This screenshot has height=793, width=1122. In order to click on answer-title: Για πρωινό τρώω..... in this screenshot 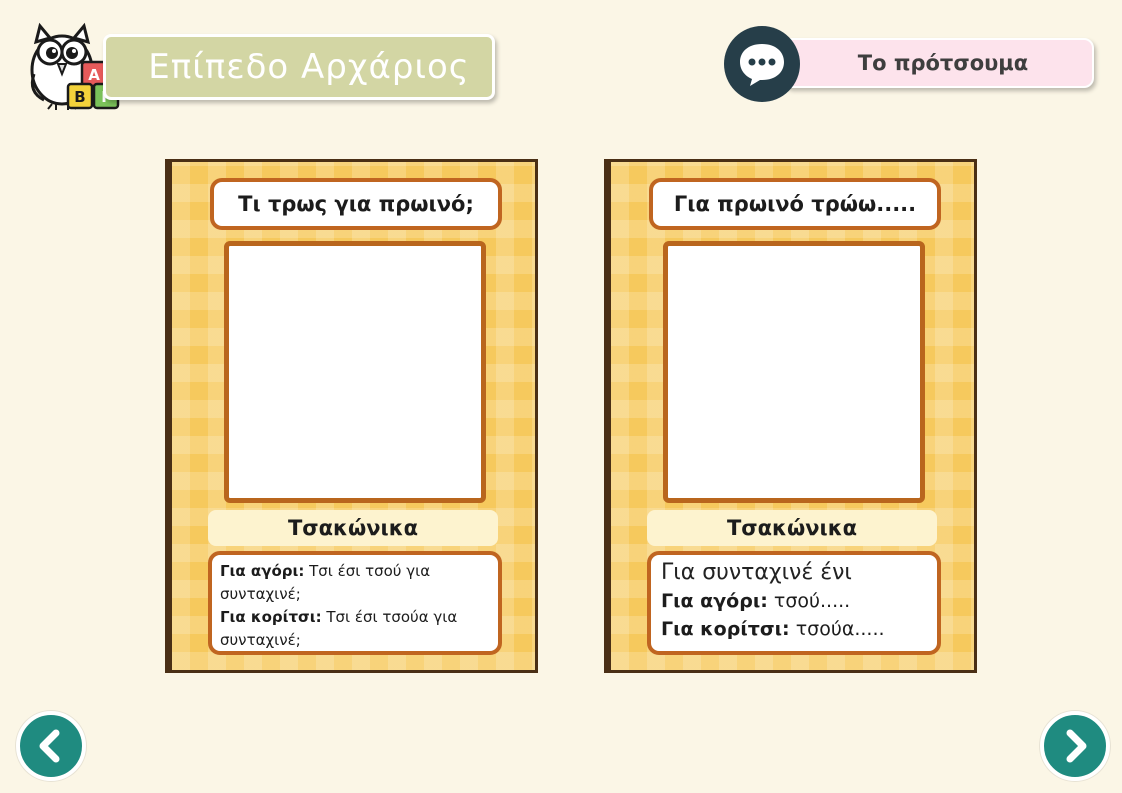, I will do `click(795, 204)`.